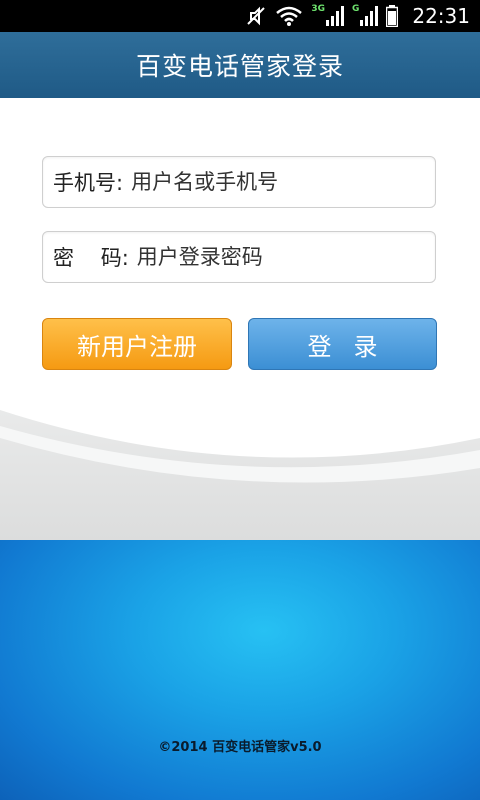 This screenshot has width=480, height=800. Describe the element at coordinates (365, 16) in the screenshot. I see `signal-g-icon: G` at that location.